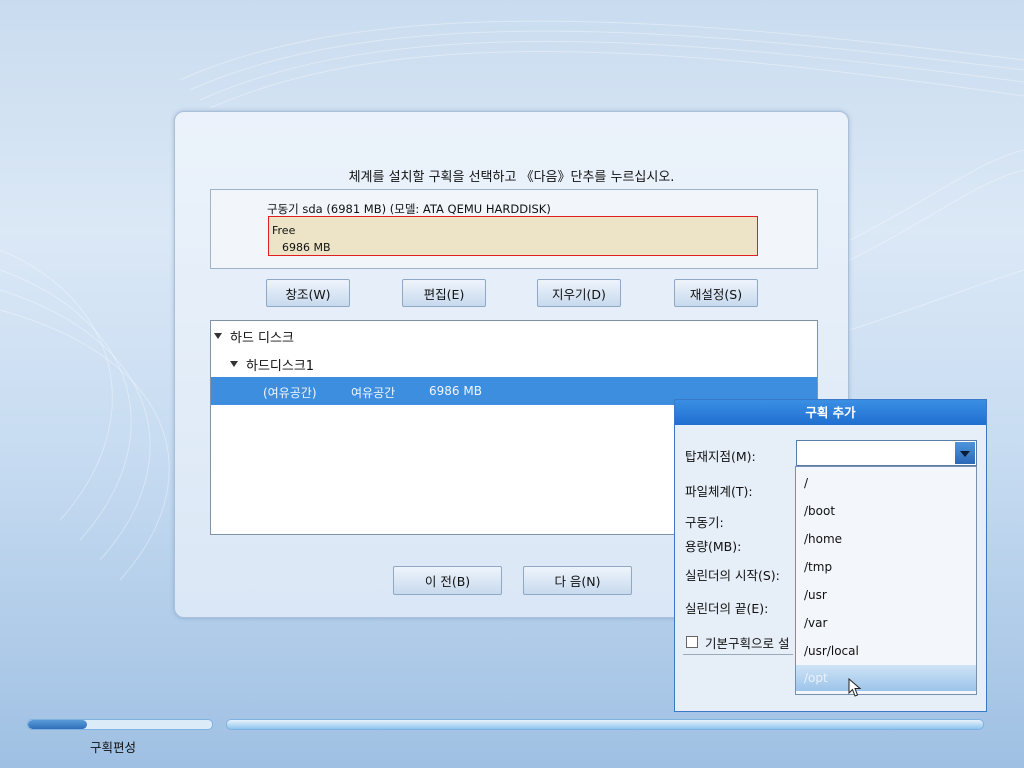  I want to click on free-label: Free, so click(284, 230).